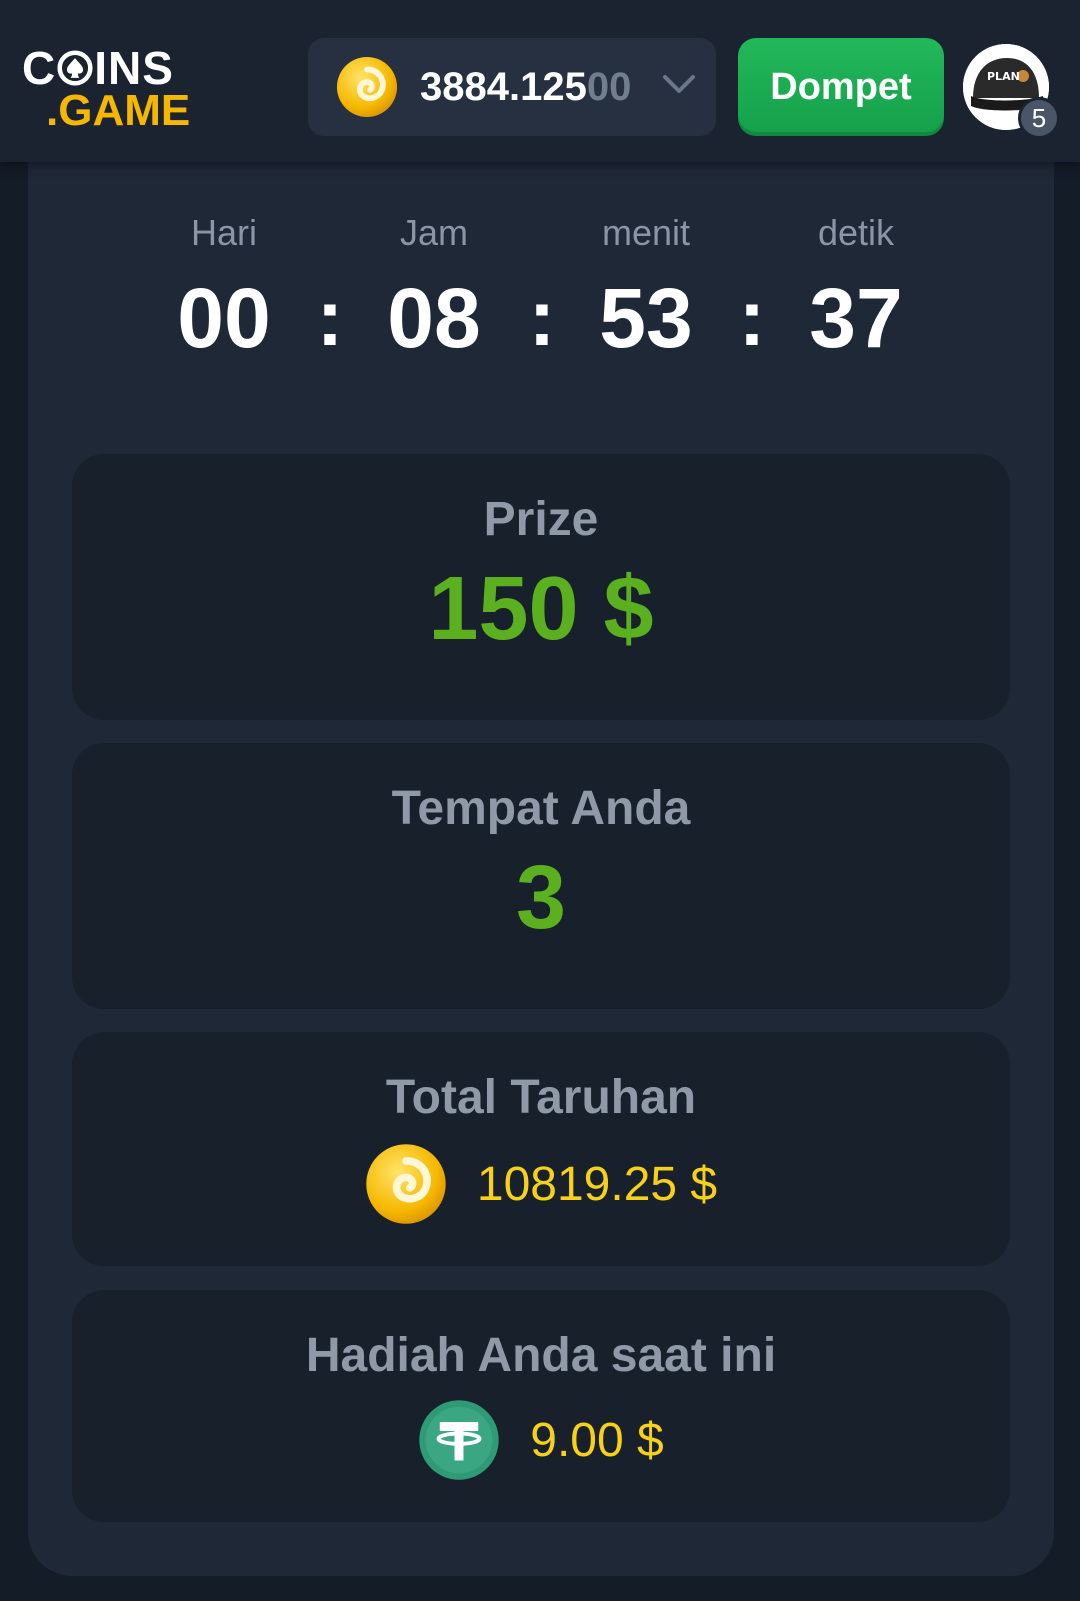  Describe the element at coordinates (433, 232) in the screenshot. I see `countdown-hours-label: Jam` at that location.